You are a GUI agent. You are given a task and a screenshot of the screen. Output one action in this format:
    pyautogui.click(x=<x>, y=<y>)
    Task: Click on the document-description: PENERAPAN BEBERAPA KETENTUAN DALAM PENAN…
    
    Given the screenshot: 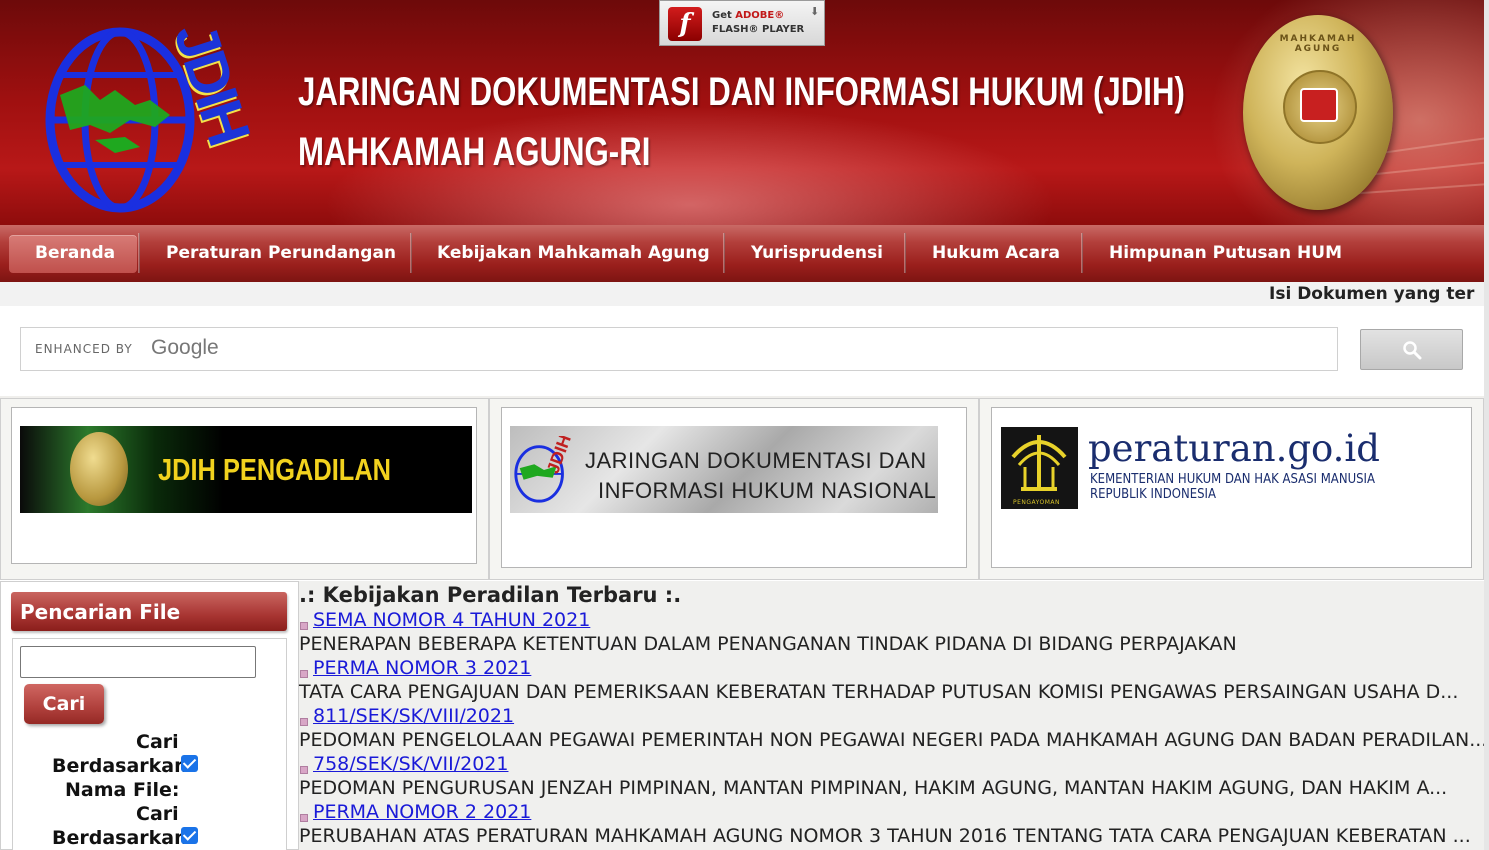 What is the action you would take?
    pyautogui.click(x=768, y=644)
    